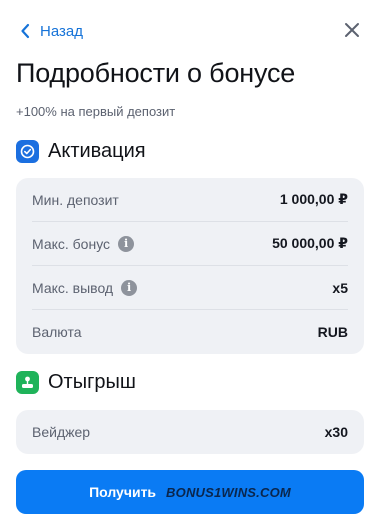 This screenshot has height=522, width=379. I want to click on bonus-subtitle: +100% на первый депозит, so click(96, 111).